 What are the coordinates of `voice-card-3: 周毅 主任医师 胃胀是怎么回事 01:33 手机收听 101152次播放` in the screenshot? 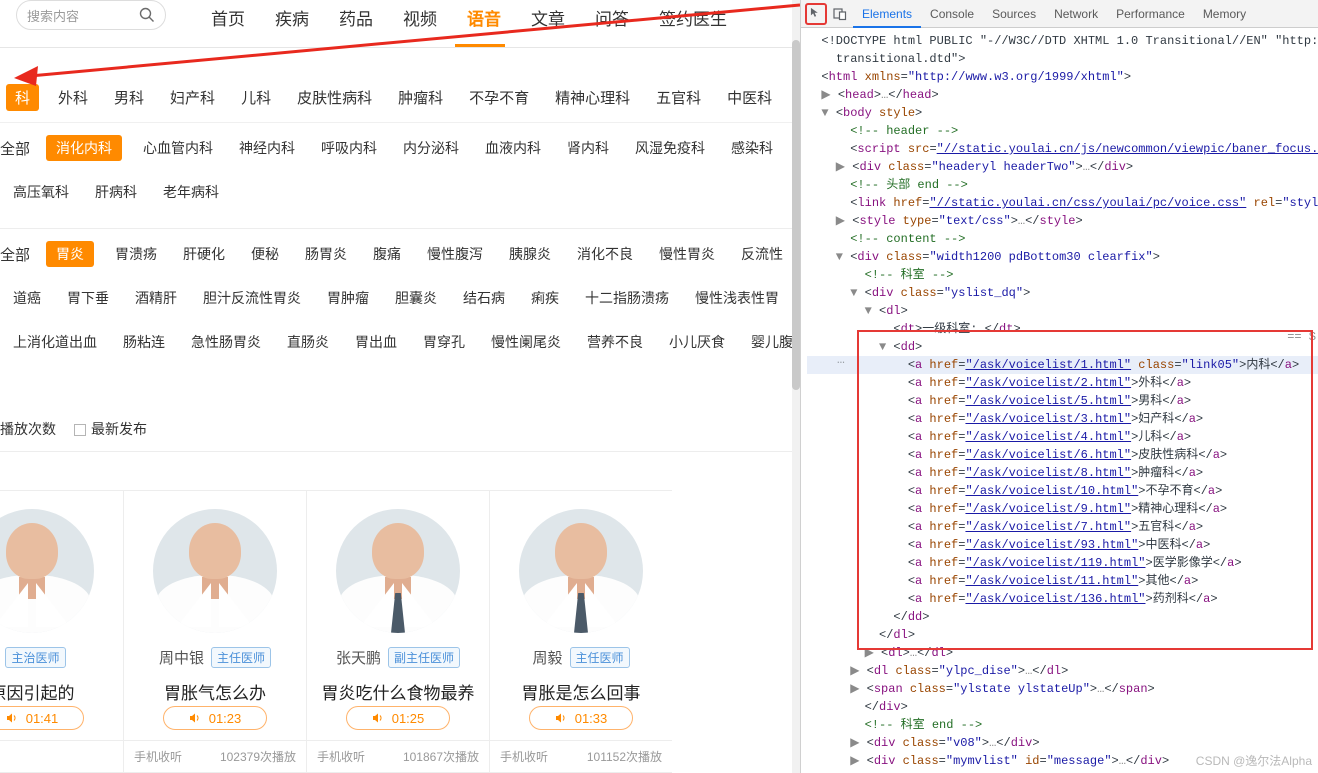 It's located at (580, 631).